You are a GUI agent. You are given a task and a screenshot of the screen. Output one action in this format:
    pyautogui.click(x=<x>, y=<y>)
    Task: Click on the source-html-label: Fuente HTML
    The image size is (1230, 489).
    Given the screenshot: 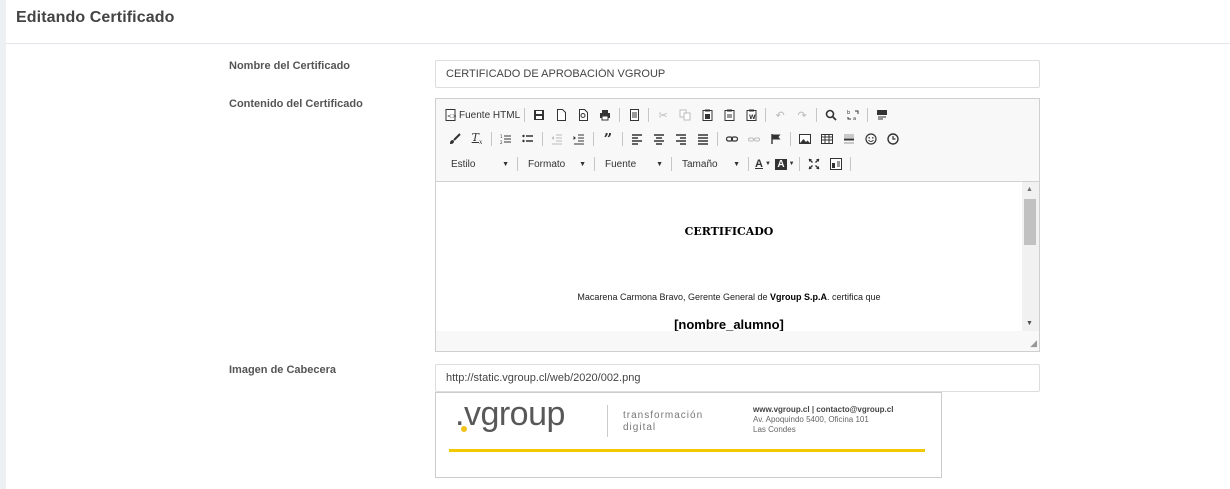 What is the action you would take?
    pyautogui.click(x=490, y=115)
    